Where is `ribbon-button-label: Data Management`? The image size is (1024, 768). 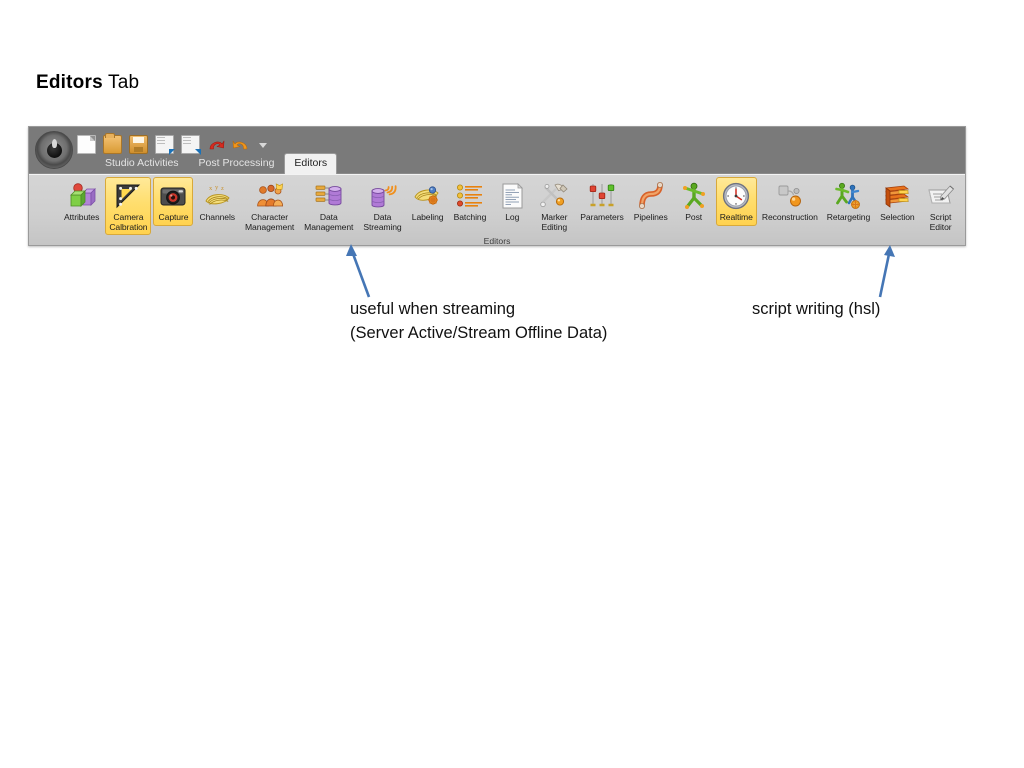
ribbon-button-label: Data Management is located at coordinates (329, 222).